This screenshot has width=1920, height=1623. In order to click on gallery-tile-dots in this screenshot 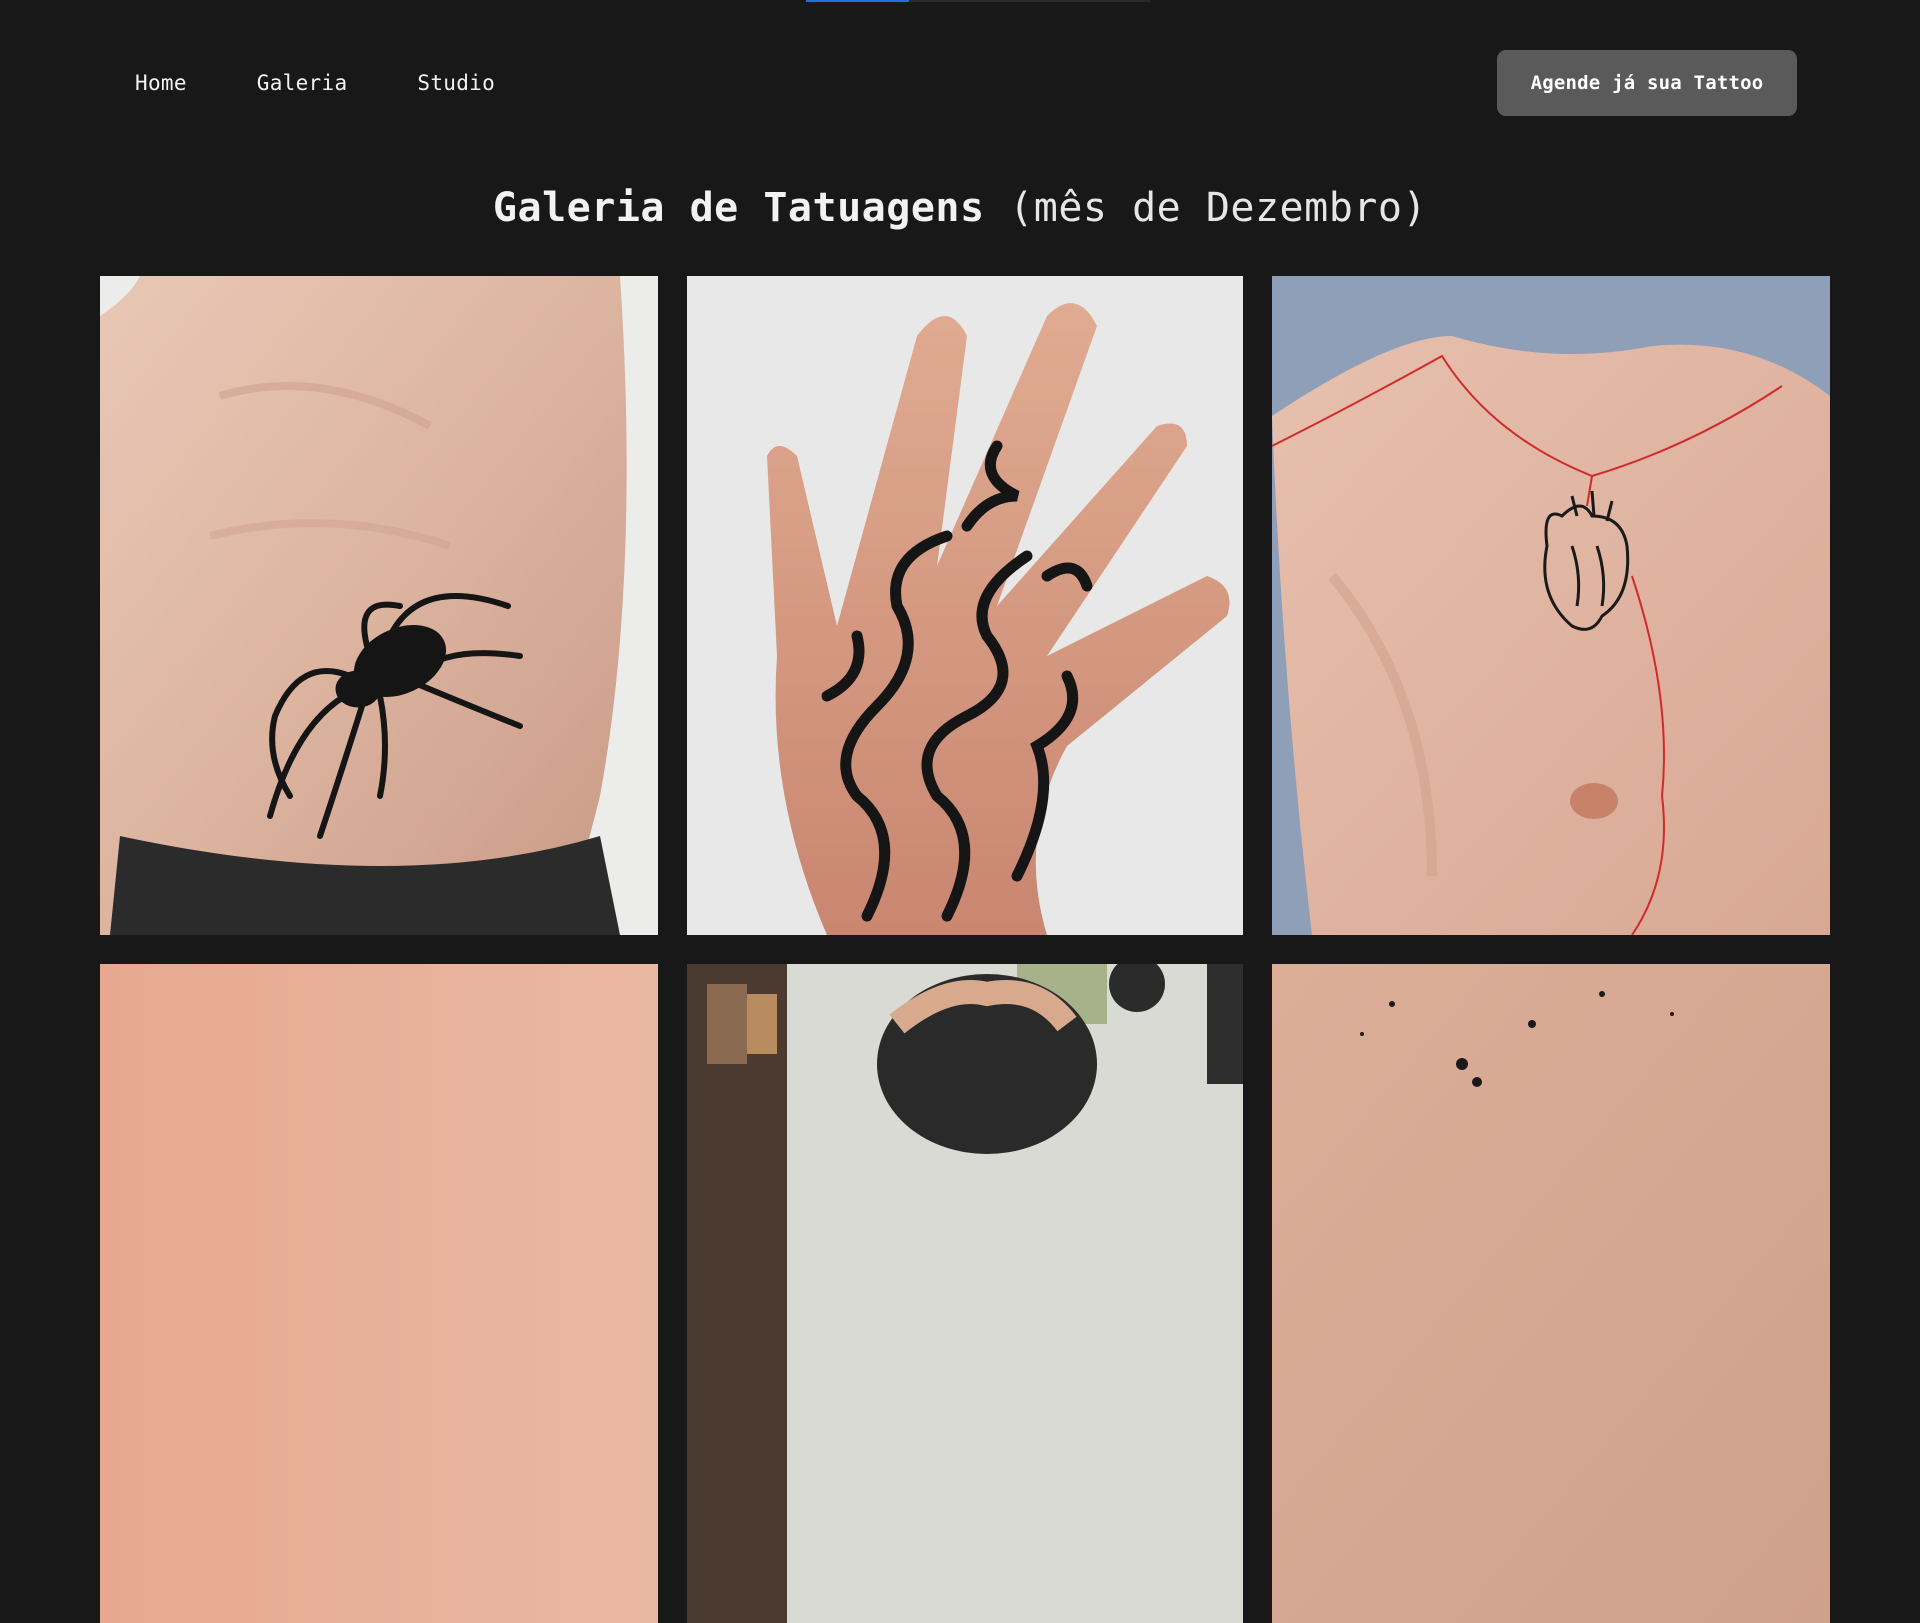, I will do `click(1551, 1293)`.